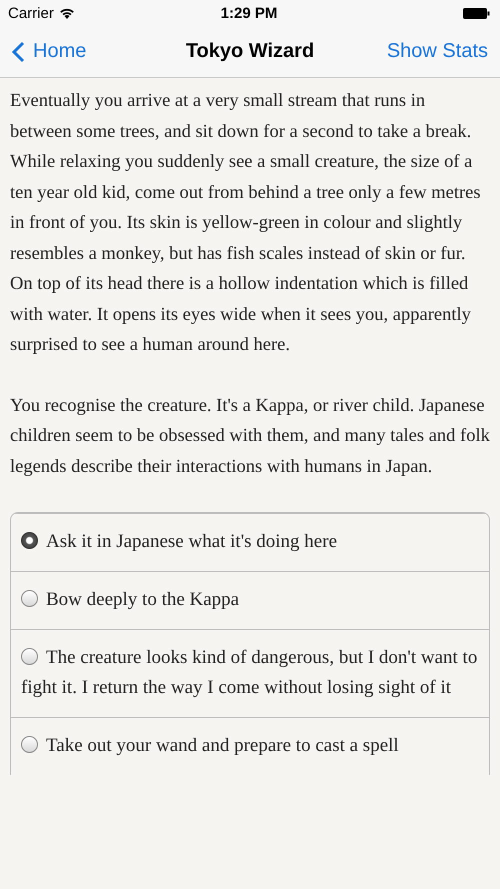 Image resolution: width=500 pixels, height=889 pixels. What do you see at coordinates (250, 436) in the screenshot?
I see `story-paragraph: You recognise the creature. It's a Kappa, or river child. Japanese children seem to be obsessed with them, and many tales and folk legends describe their interactions with humans in Japan.` at bounding box center [250, 436].